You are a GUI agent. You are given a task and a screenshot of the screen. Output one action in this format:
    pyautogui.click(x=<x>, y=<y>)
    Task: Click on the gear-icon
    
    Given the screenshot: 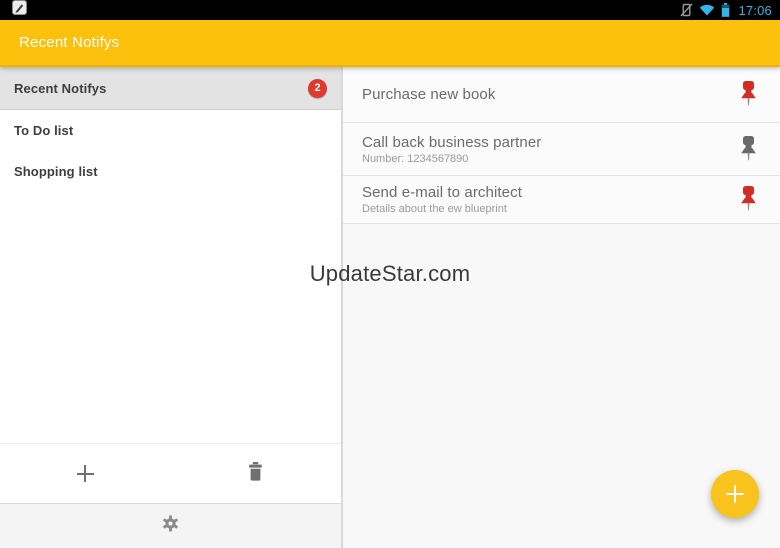 What is the action you would take?
    pyautogui.click(x=170, y=526)
    